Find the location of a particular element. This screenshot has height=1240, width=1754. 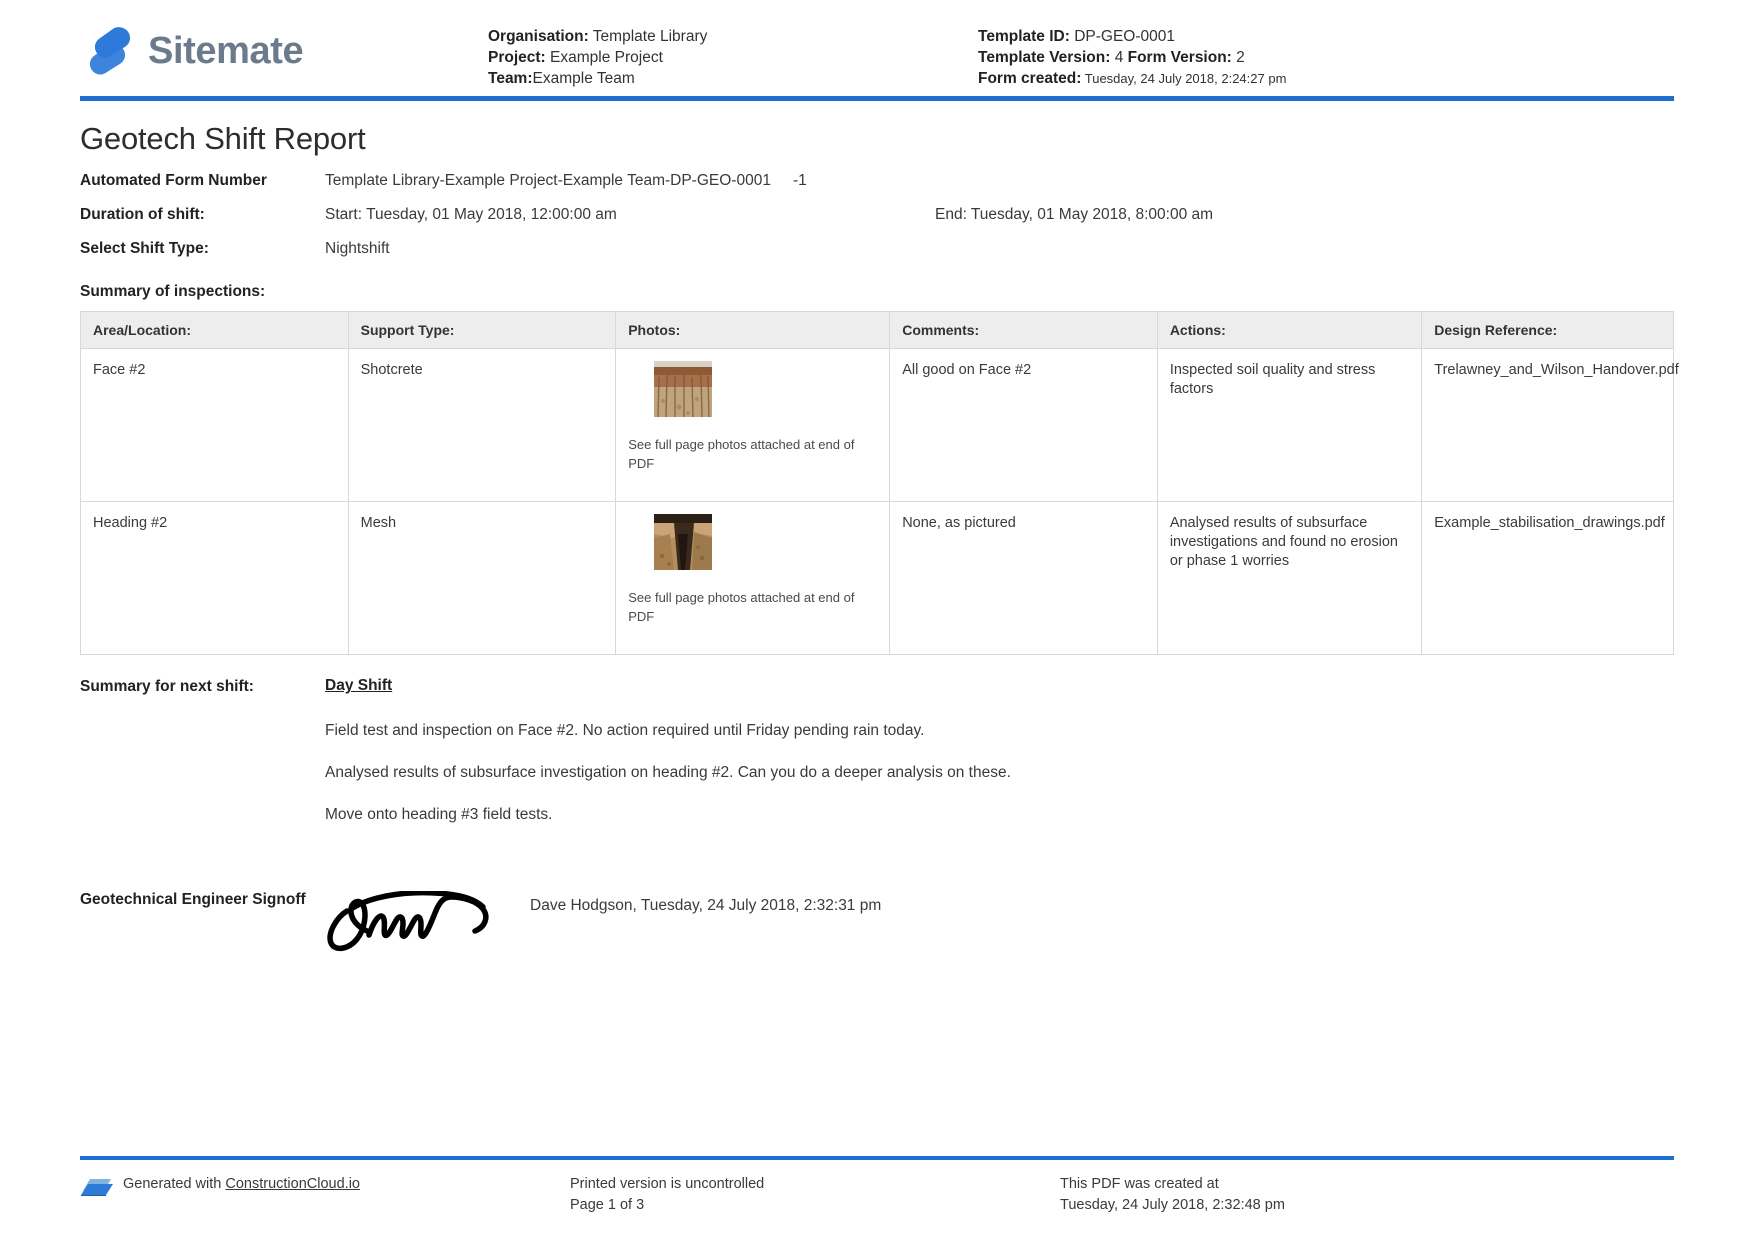

duration-start-value: Start: Tuesday, 01 May 2018, 12:00:00 am is located at coordinates (471, 214).